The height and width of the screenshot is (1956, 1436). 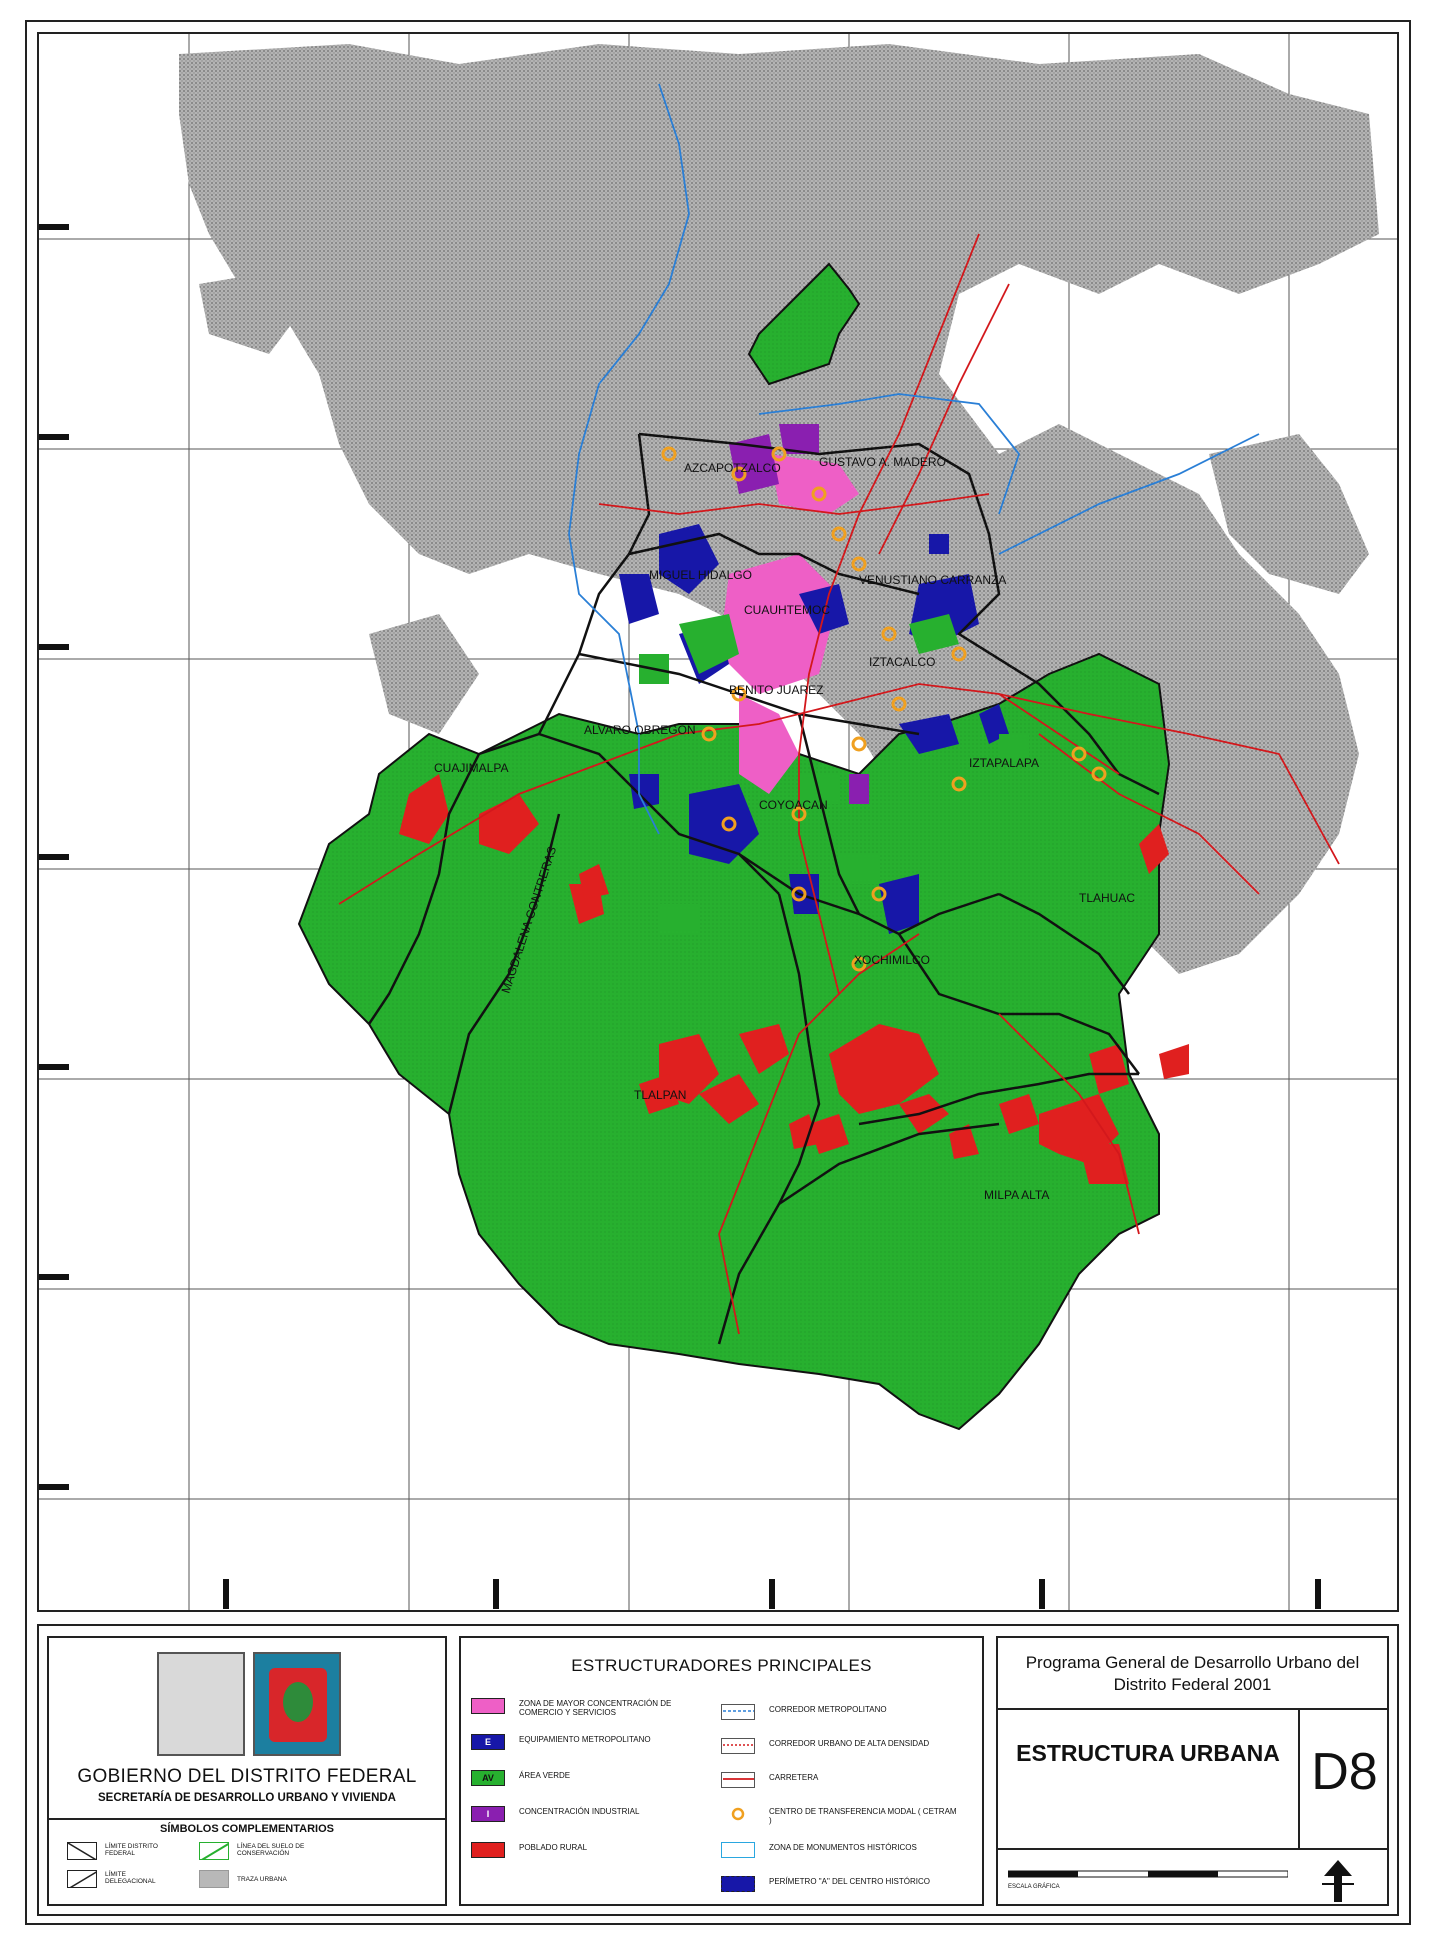 I want to click on label-delegacion-1: GUSTAVO A. MADERO, so click(x=882, y=462).